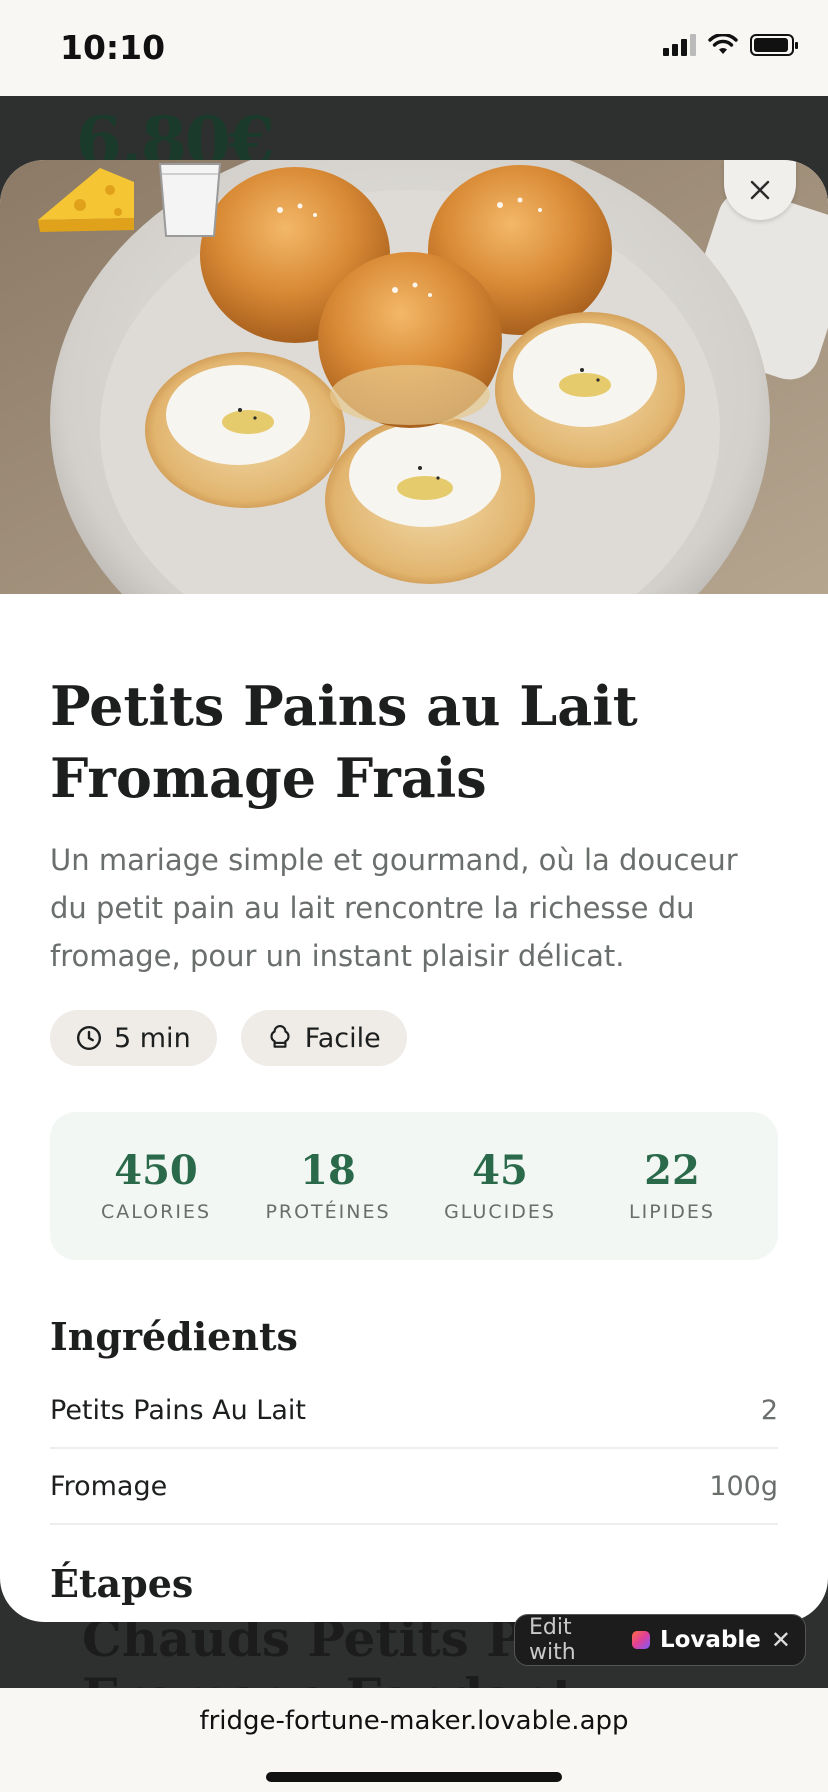 This screenshot has width=828, height=1792. I want to click on recipe-title: Petits Pains au Lait Fromage Frais, so click(344, 742).